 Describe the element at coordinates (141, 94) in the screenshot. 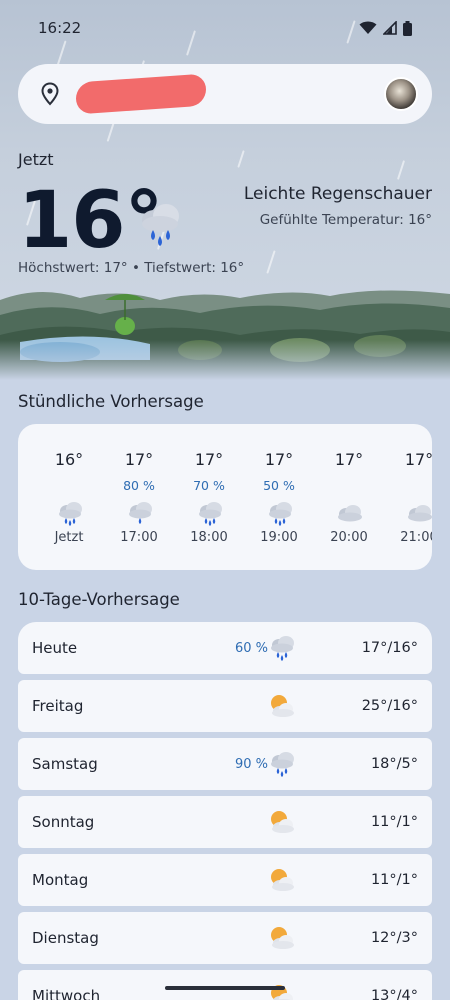

I see `location-name-redacted: B` at that location.